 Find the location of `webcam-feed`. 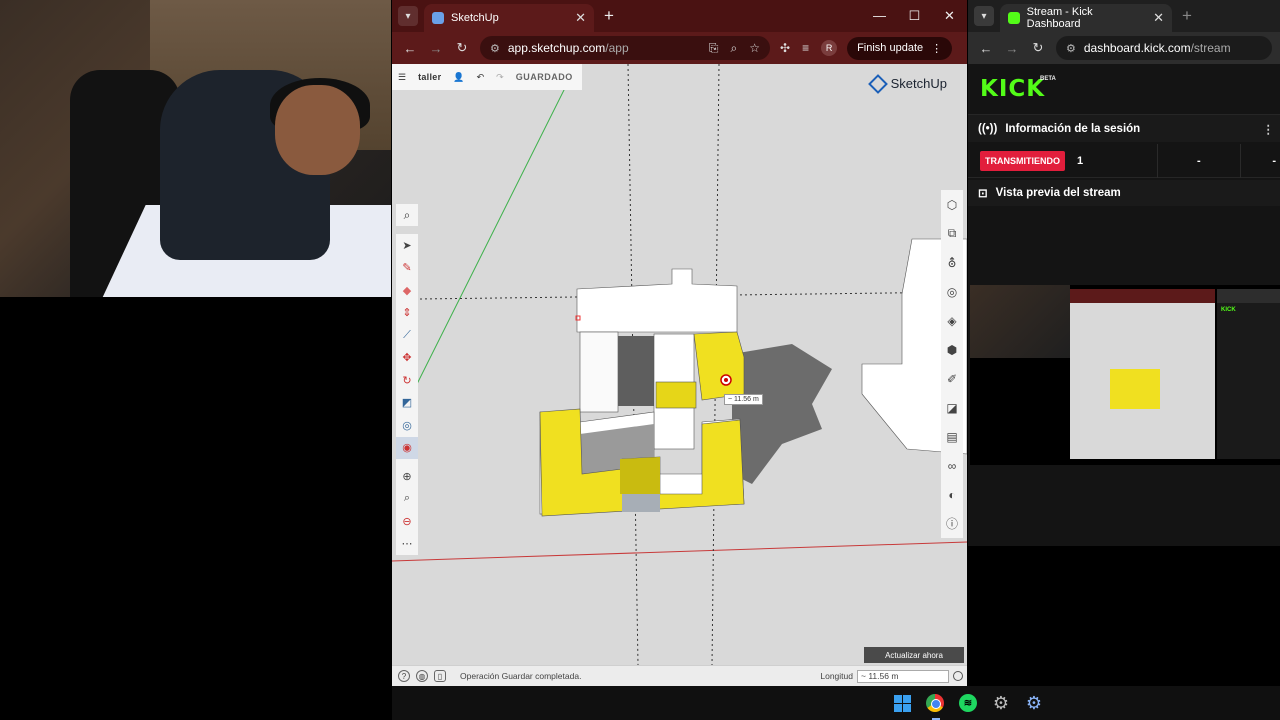

webcam-feed is located at coordinates (195, 148).